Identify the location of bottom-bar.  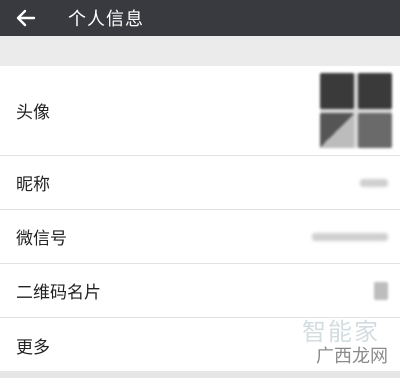
(200, 374).